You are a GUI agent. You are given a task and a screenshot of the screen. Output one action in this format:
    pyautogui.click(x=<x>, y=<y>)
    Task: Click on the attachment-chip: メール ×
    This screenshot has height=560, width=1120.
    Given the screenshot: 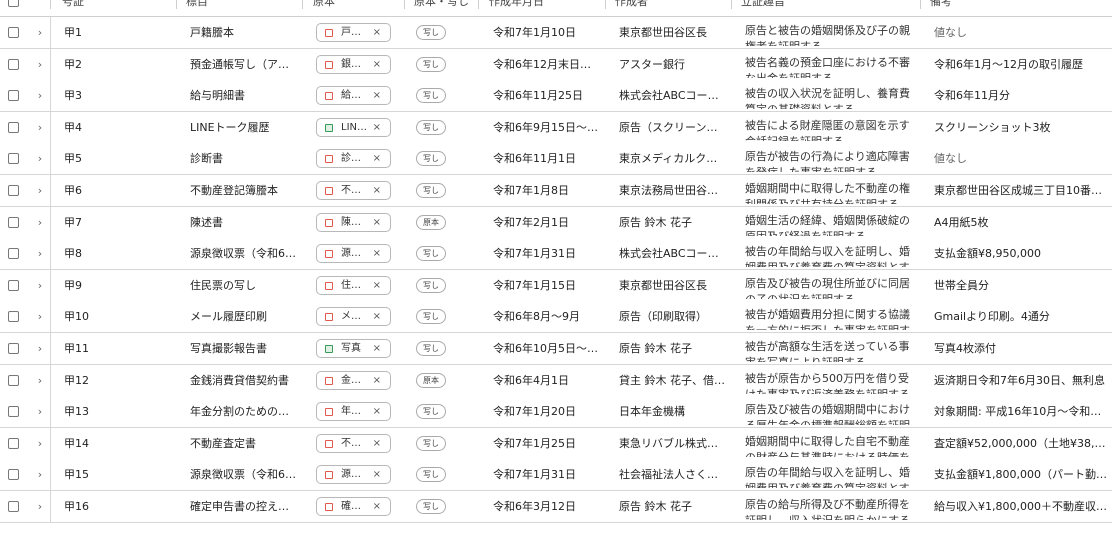 What is the action you would take?
    pyautogui.click(x=353, y=317)
    